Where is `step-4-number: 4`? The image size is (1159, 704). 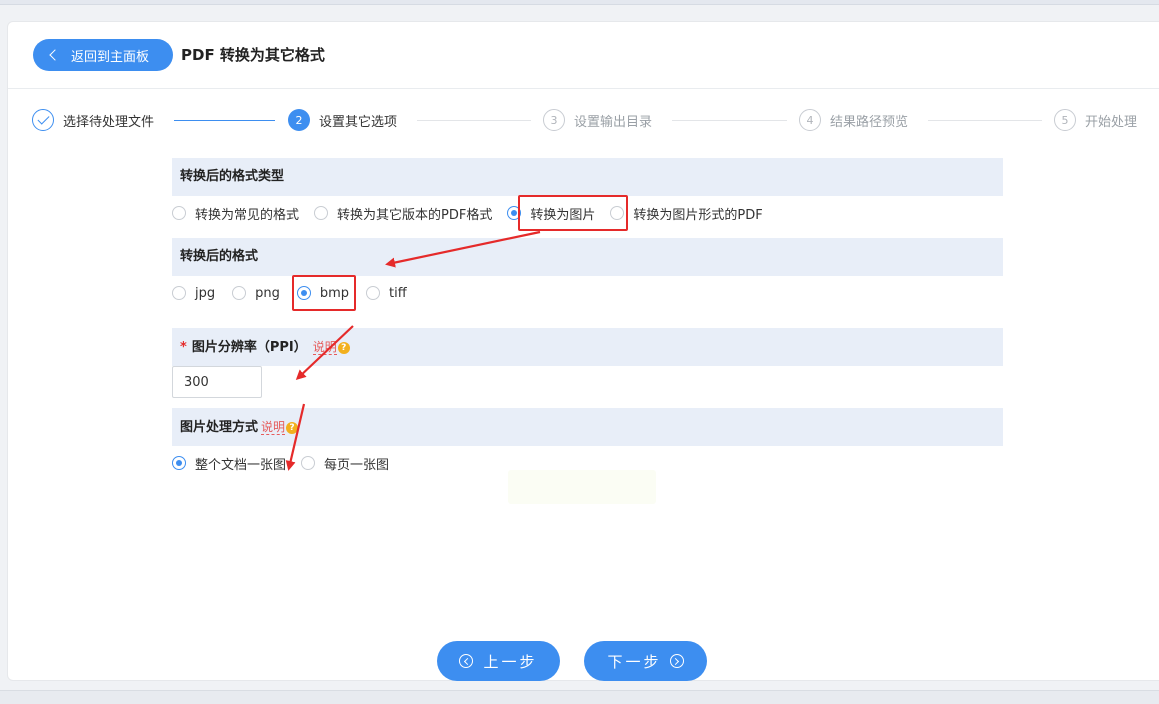 step-4-number: 4 is located at coordinates (810, 120).